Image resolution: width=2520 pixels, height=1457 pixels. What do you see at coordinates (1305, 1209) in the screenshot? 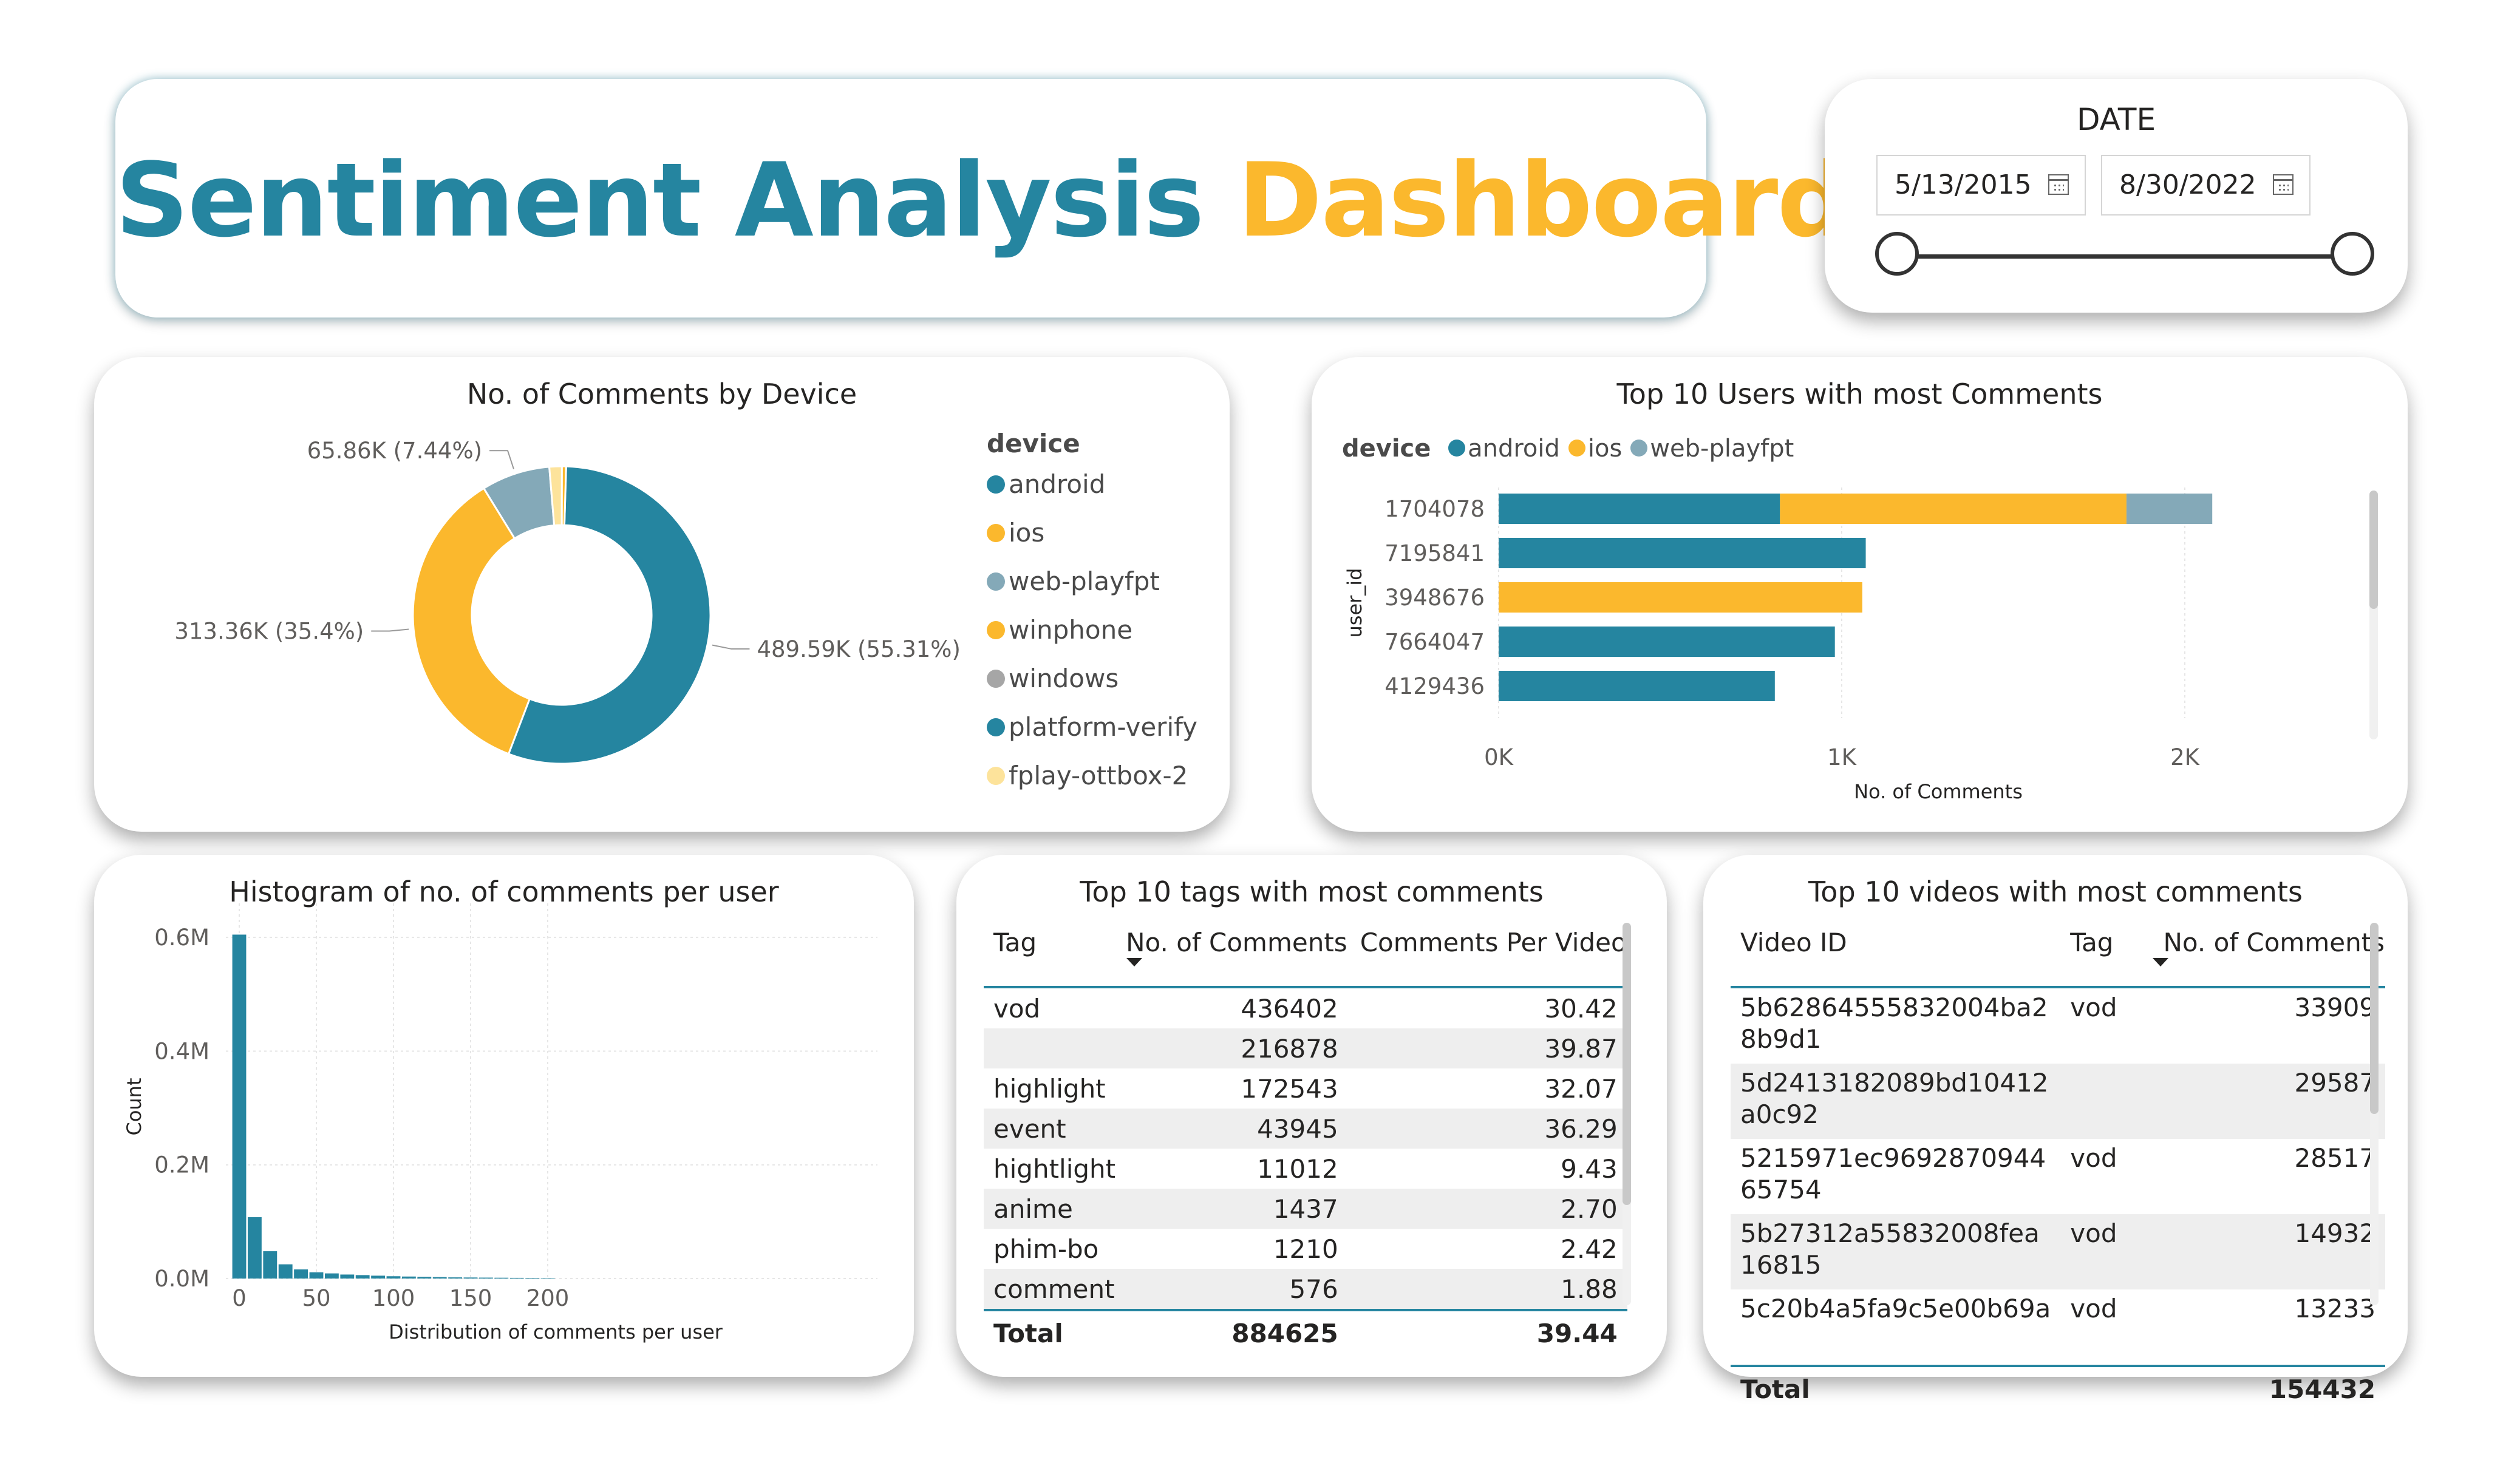
I see `table-row: anime 1437 2.70` at bounding box center [1305, 1209].